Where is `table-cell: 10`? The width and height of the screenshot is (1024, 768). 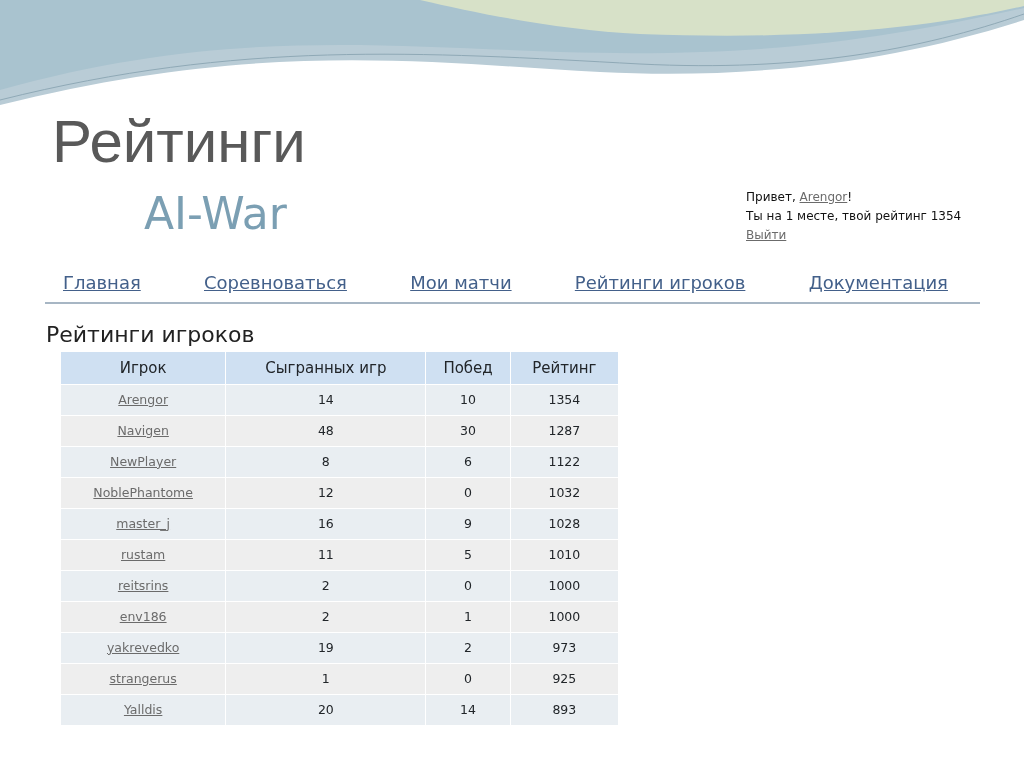 table-cell: 10 is located at coordinates (468, 400).